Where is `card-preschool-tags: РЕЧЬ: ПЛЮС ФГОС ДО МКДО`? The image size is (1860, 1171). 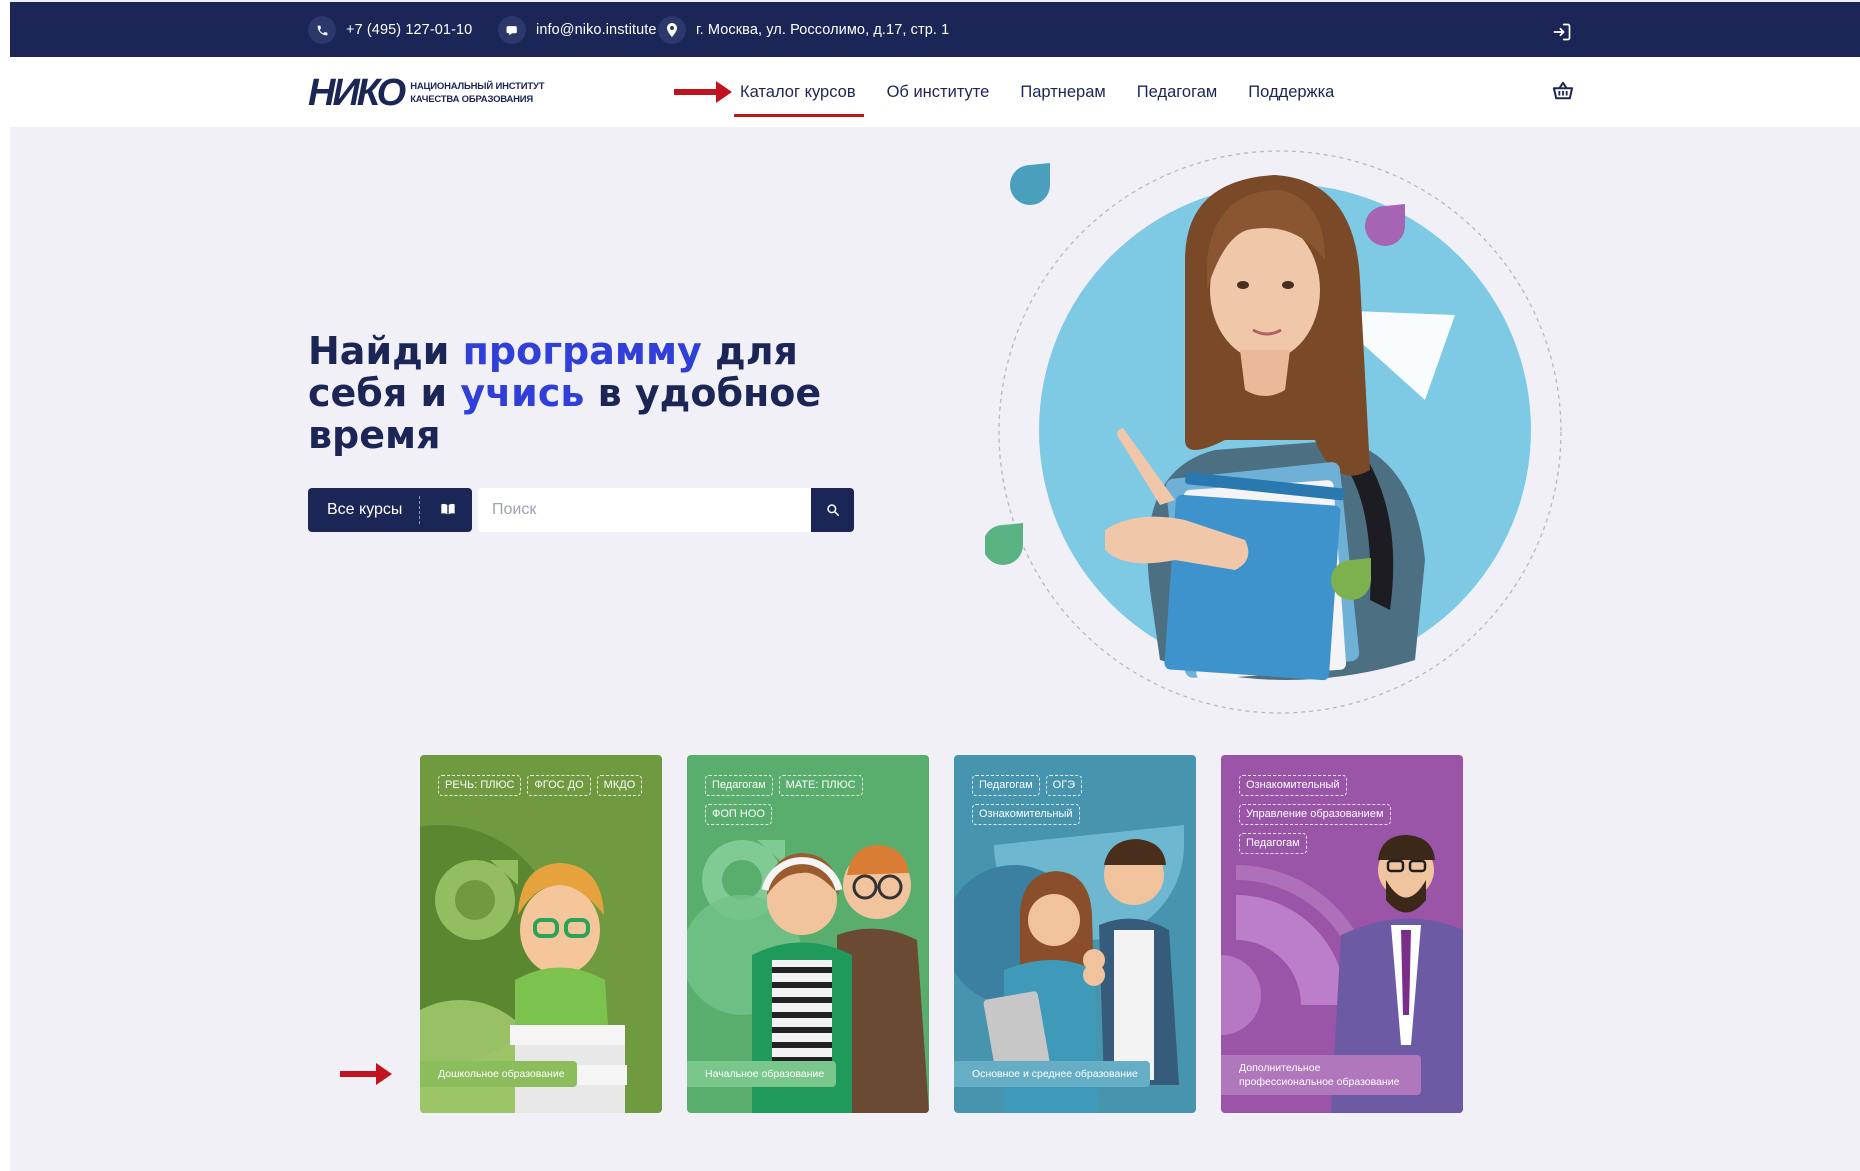 card-preschool-tags: РЕЧЬ: ПЛЮС ФГОС ДО МКДО is located at coordinates (543, 785).